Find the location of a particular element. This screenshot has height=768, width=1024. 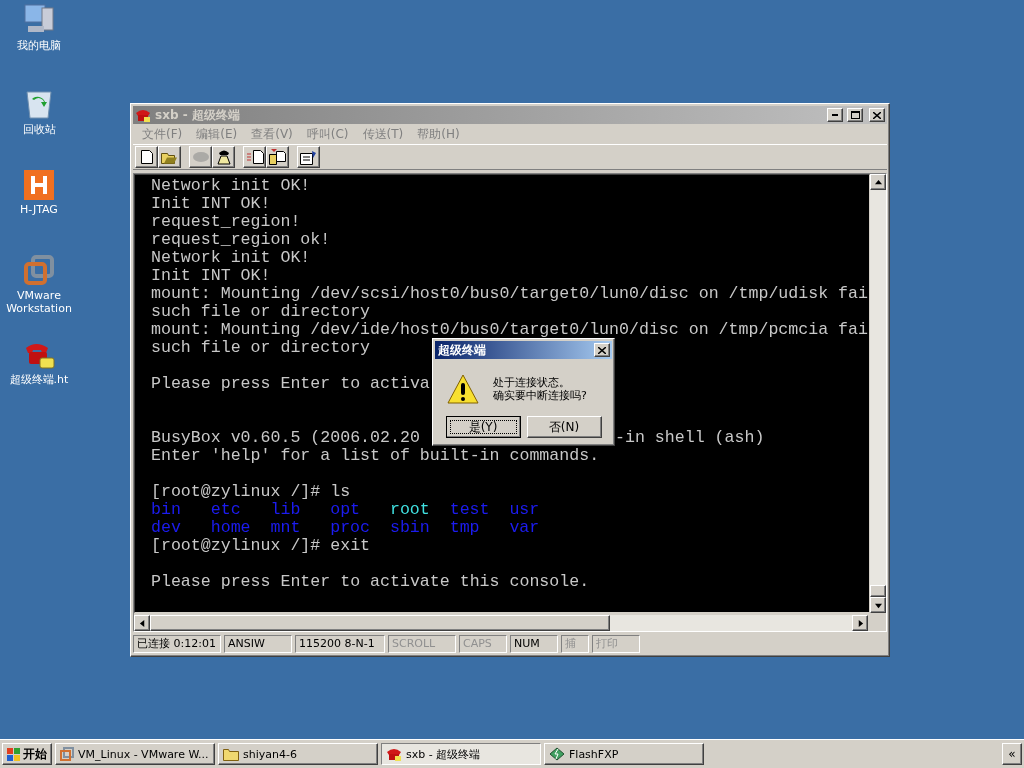

directory-name: proc is located at coordinates (350, 527).